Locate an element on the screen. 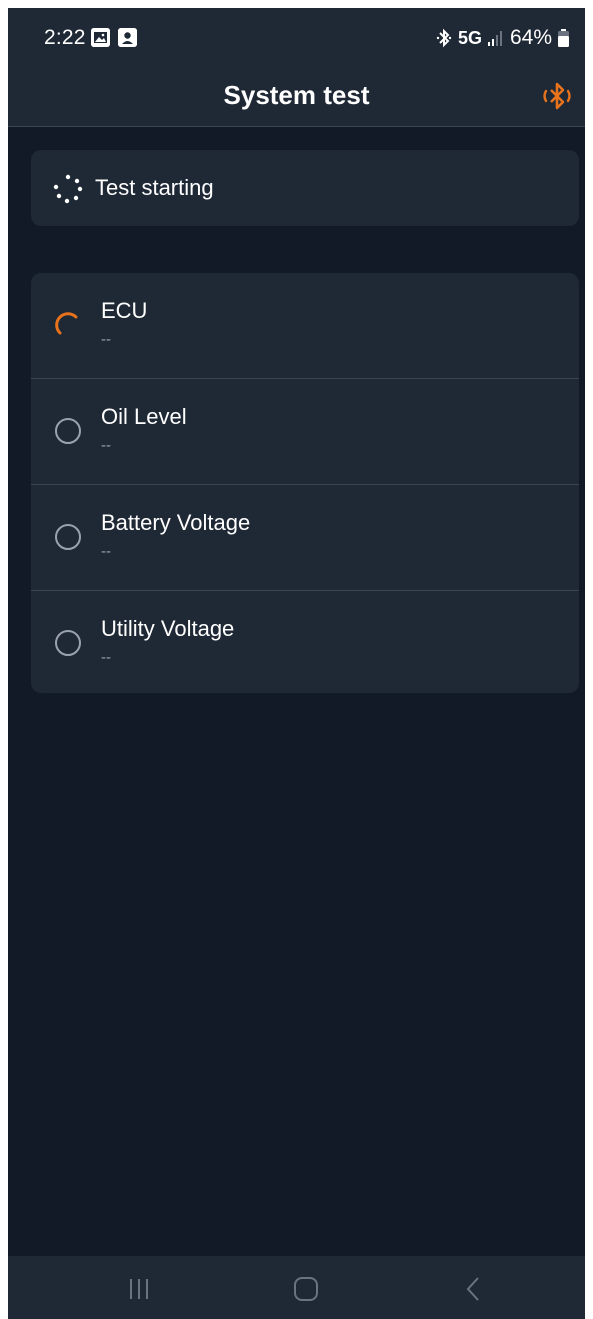  person-icon is located at coordinates (127, 37).